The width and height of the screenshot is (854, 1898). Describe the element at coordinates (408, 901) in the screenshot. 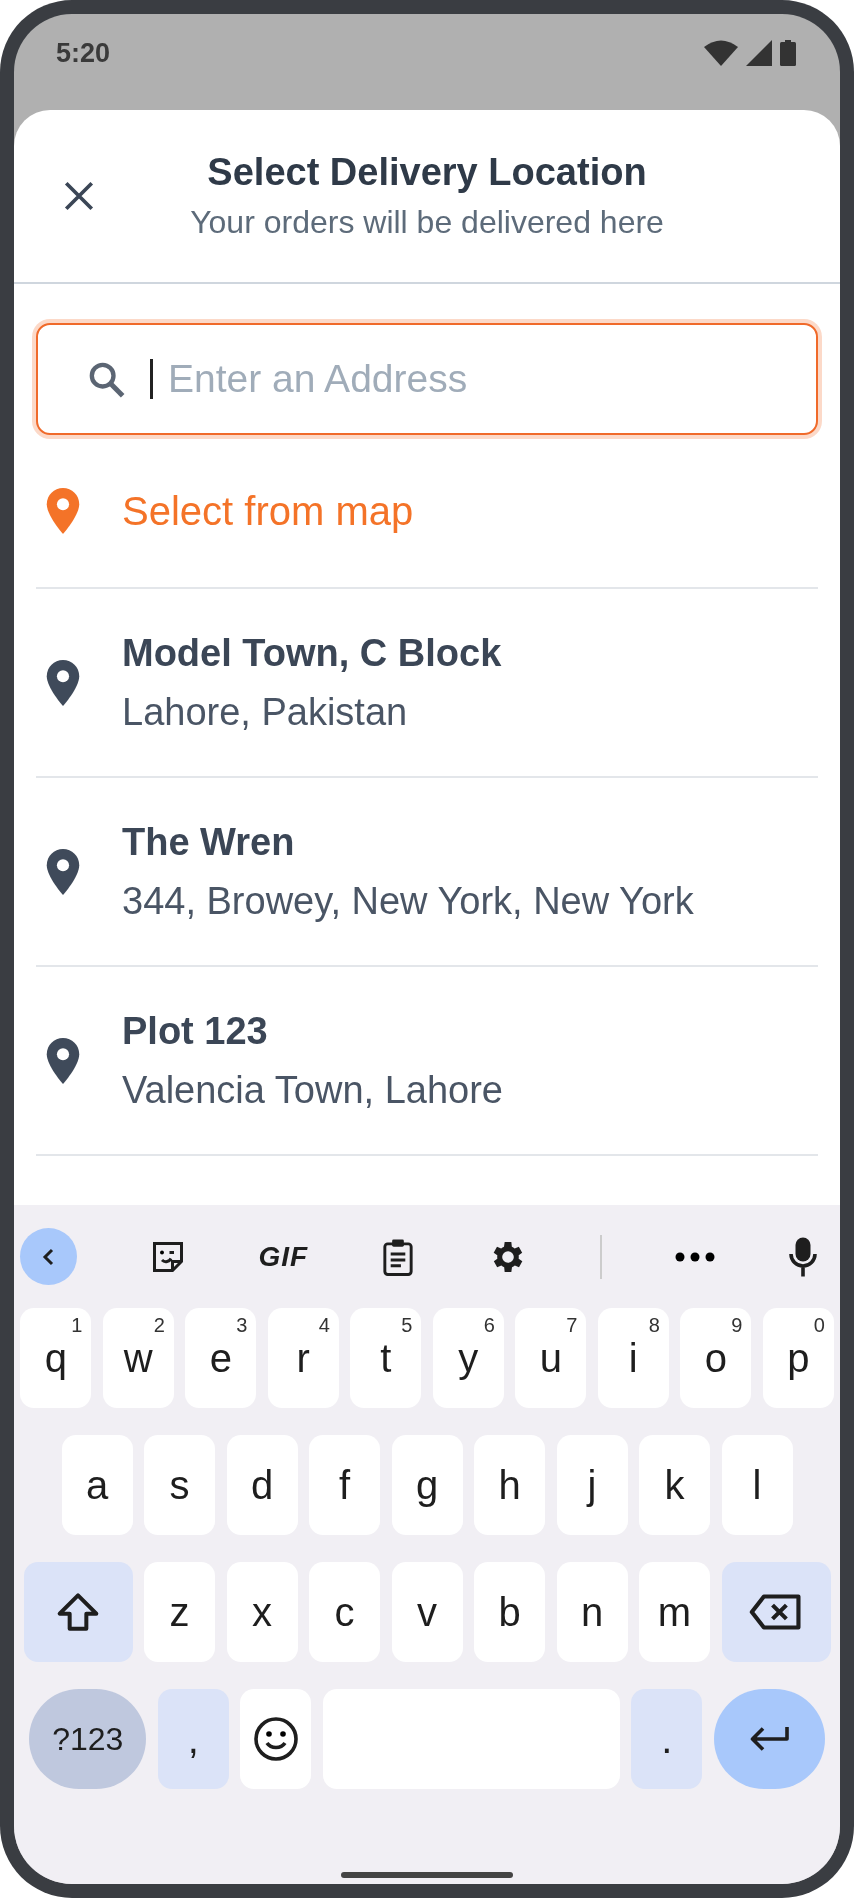

I see `address-detail: 344, Browey, New York, New York` at that location.